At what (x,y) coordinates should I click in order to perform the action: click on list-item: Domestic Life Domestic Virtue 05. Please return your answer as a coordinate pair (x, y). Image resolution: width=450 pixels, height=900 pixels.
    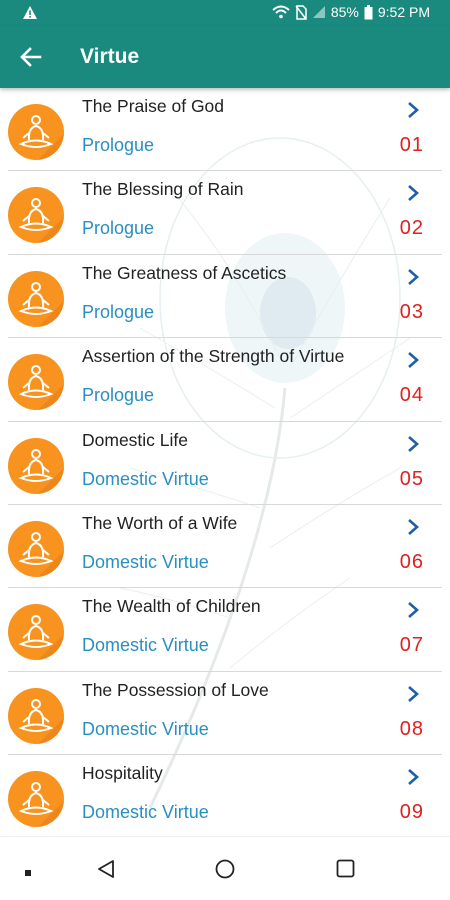
    Looking at the image, I should click on (225, 463).